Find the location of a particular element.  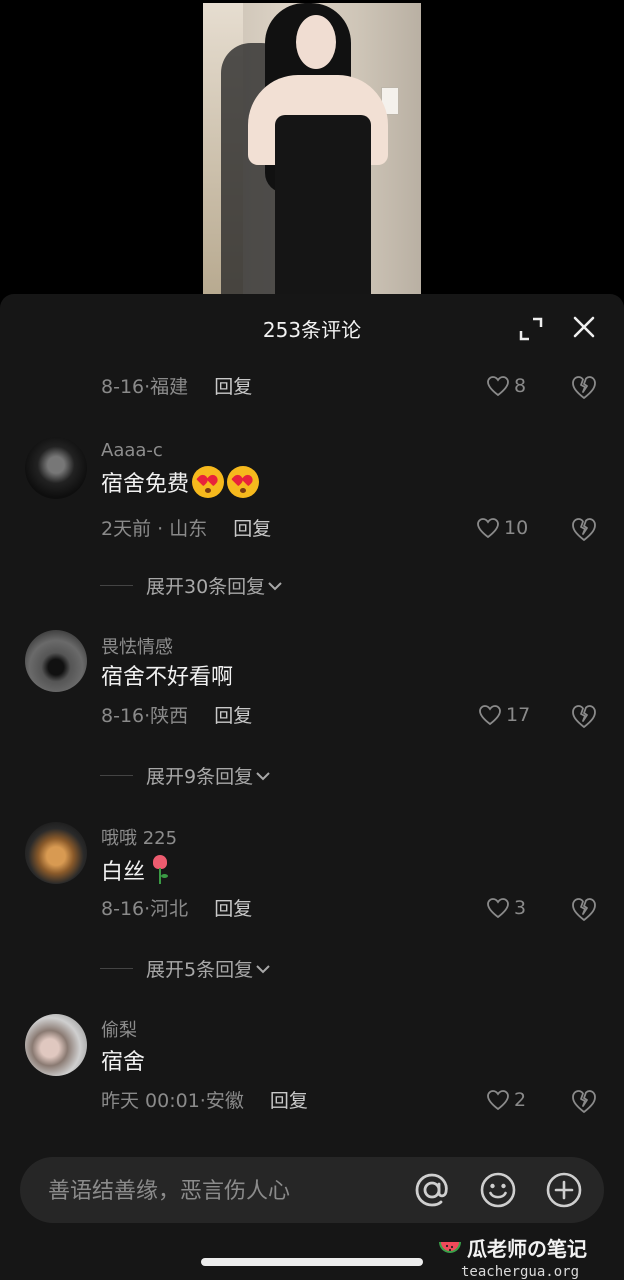

comment-username: Aaaa-c is located at coordinates (132, 450).